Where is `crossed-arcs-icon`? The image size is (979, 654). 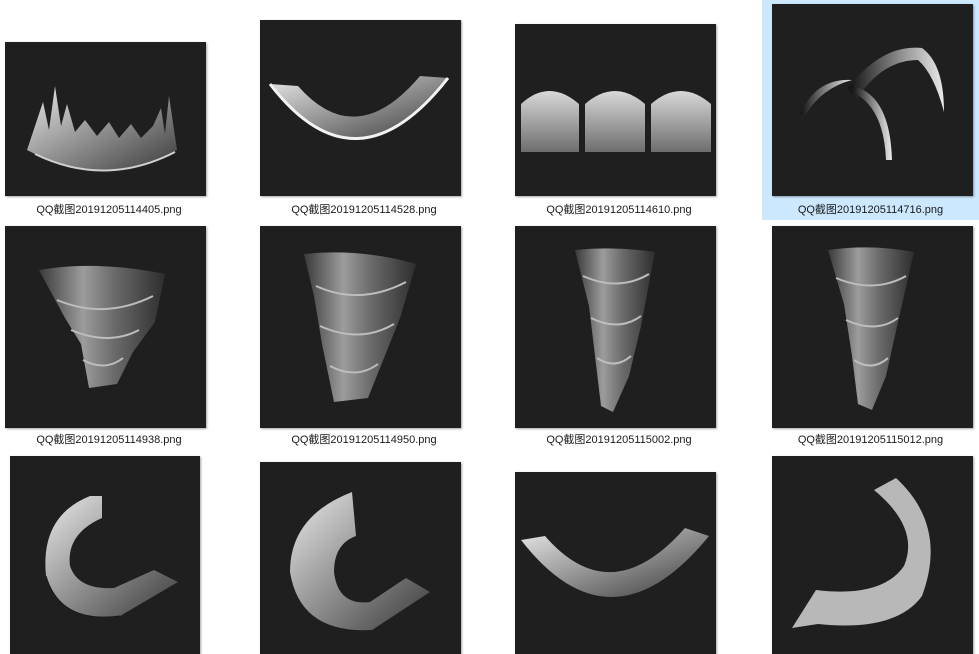
crossed-arcs-icon is located at coordinates (872, 103).